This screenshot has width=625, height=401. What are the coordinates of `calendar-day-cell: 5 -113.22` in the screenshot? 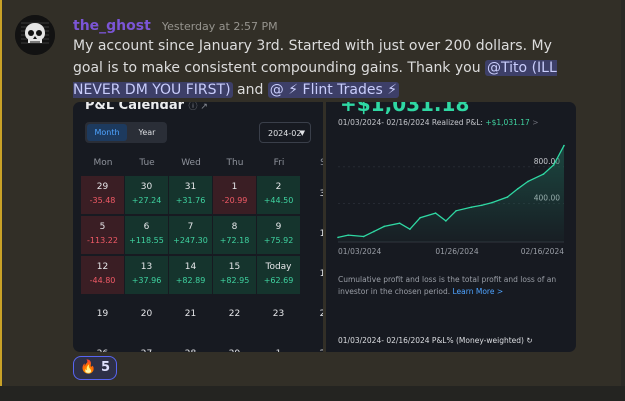 It's located at (102, 235).